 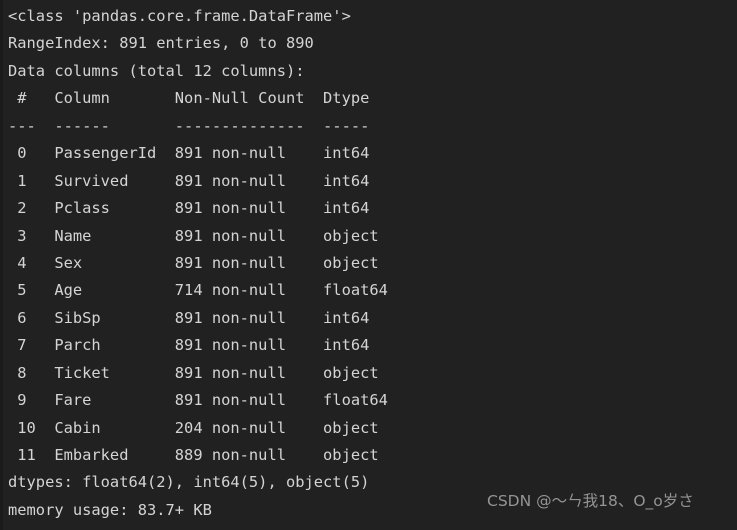 What do you see at coordinates (193, 427) in the screenshot?
I see `table-row: 10 Cabin 204 non-null object` at bounding box center [193, 427].